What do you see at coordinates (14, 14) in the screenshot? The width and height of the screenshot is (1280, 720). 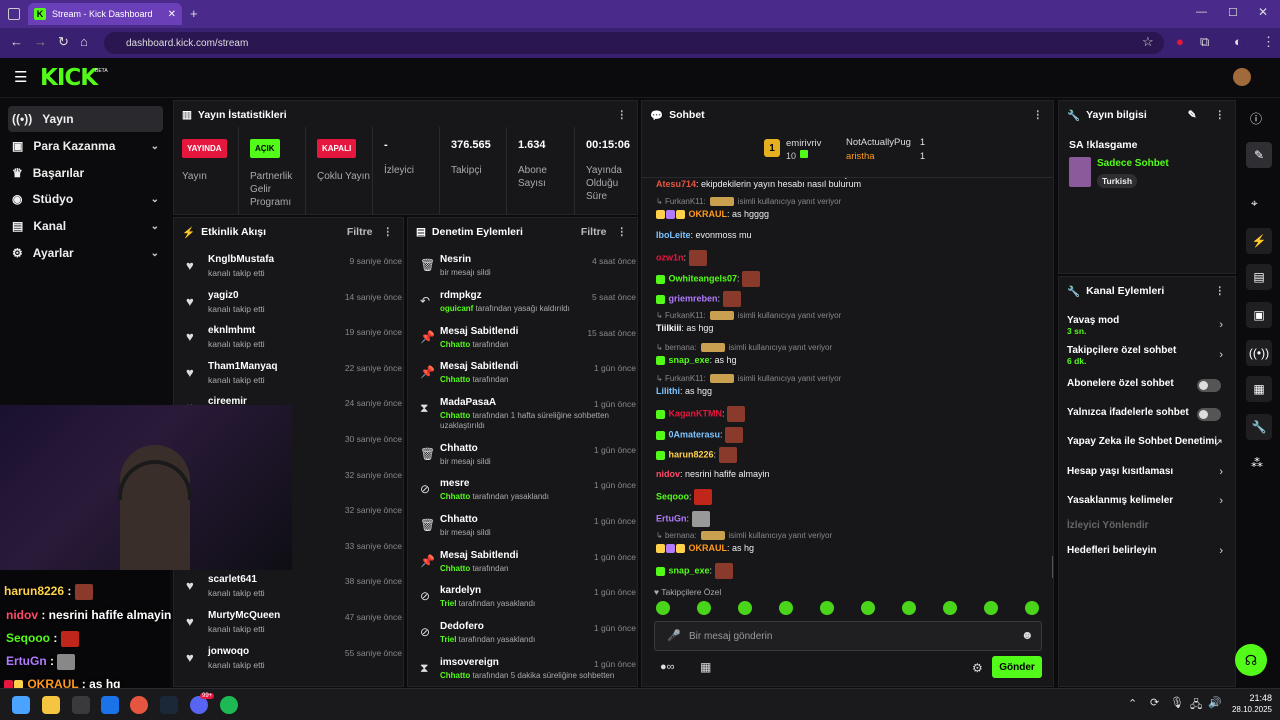 I see `tab-grid-icon` at bounding box center [14, 14].